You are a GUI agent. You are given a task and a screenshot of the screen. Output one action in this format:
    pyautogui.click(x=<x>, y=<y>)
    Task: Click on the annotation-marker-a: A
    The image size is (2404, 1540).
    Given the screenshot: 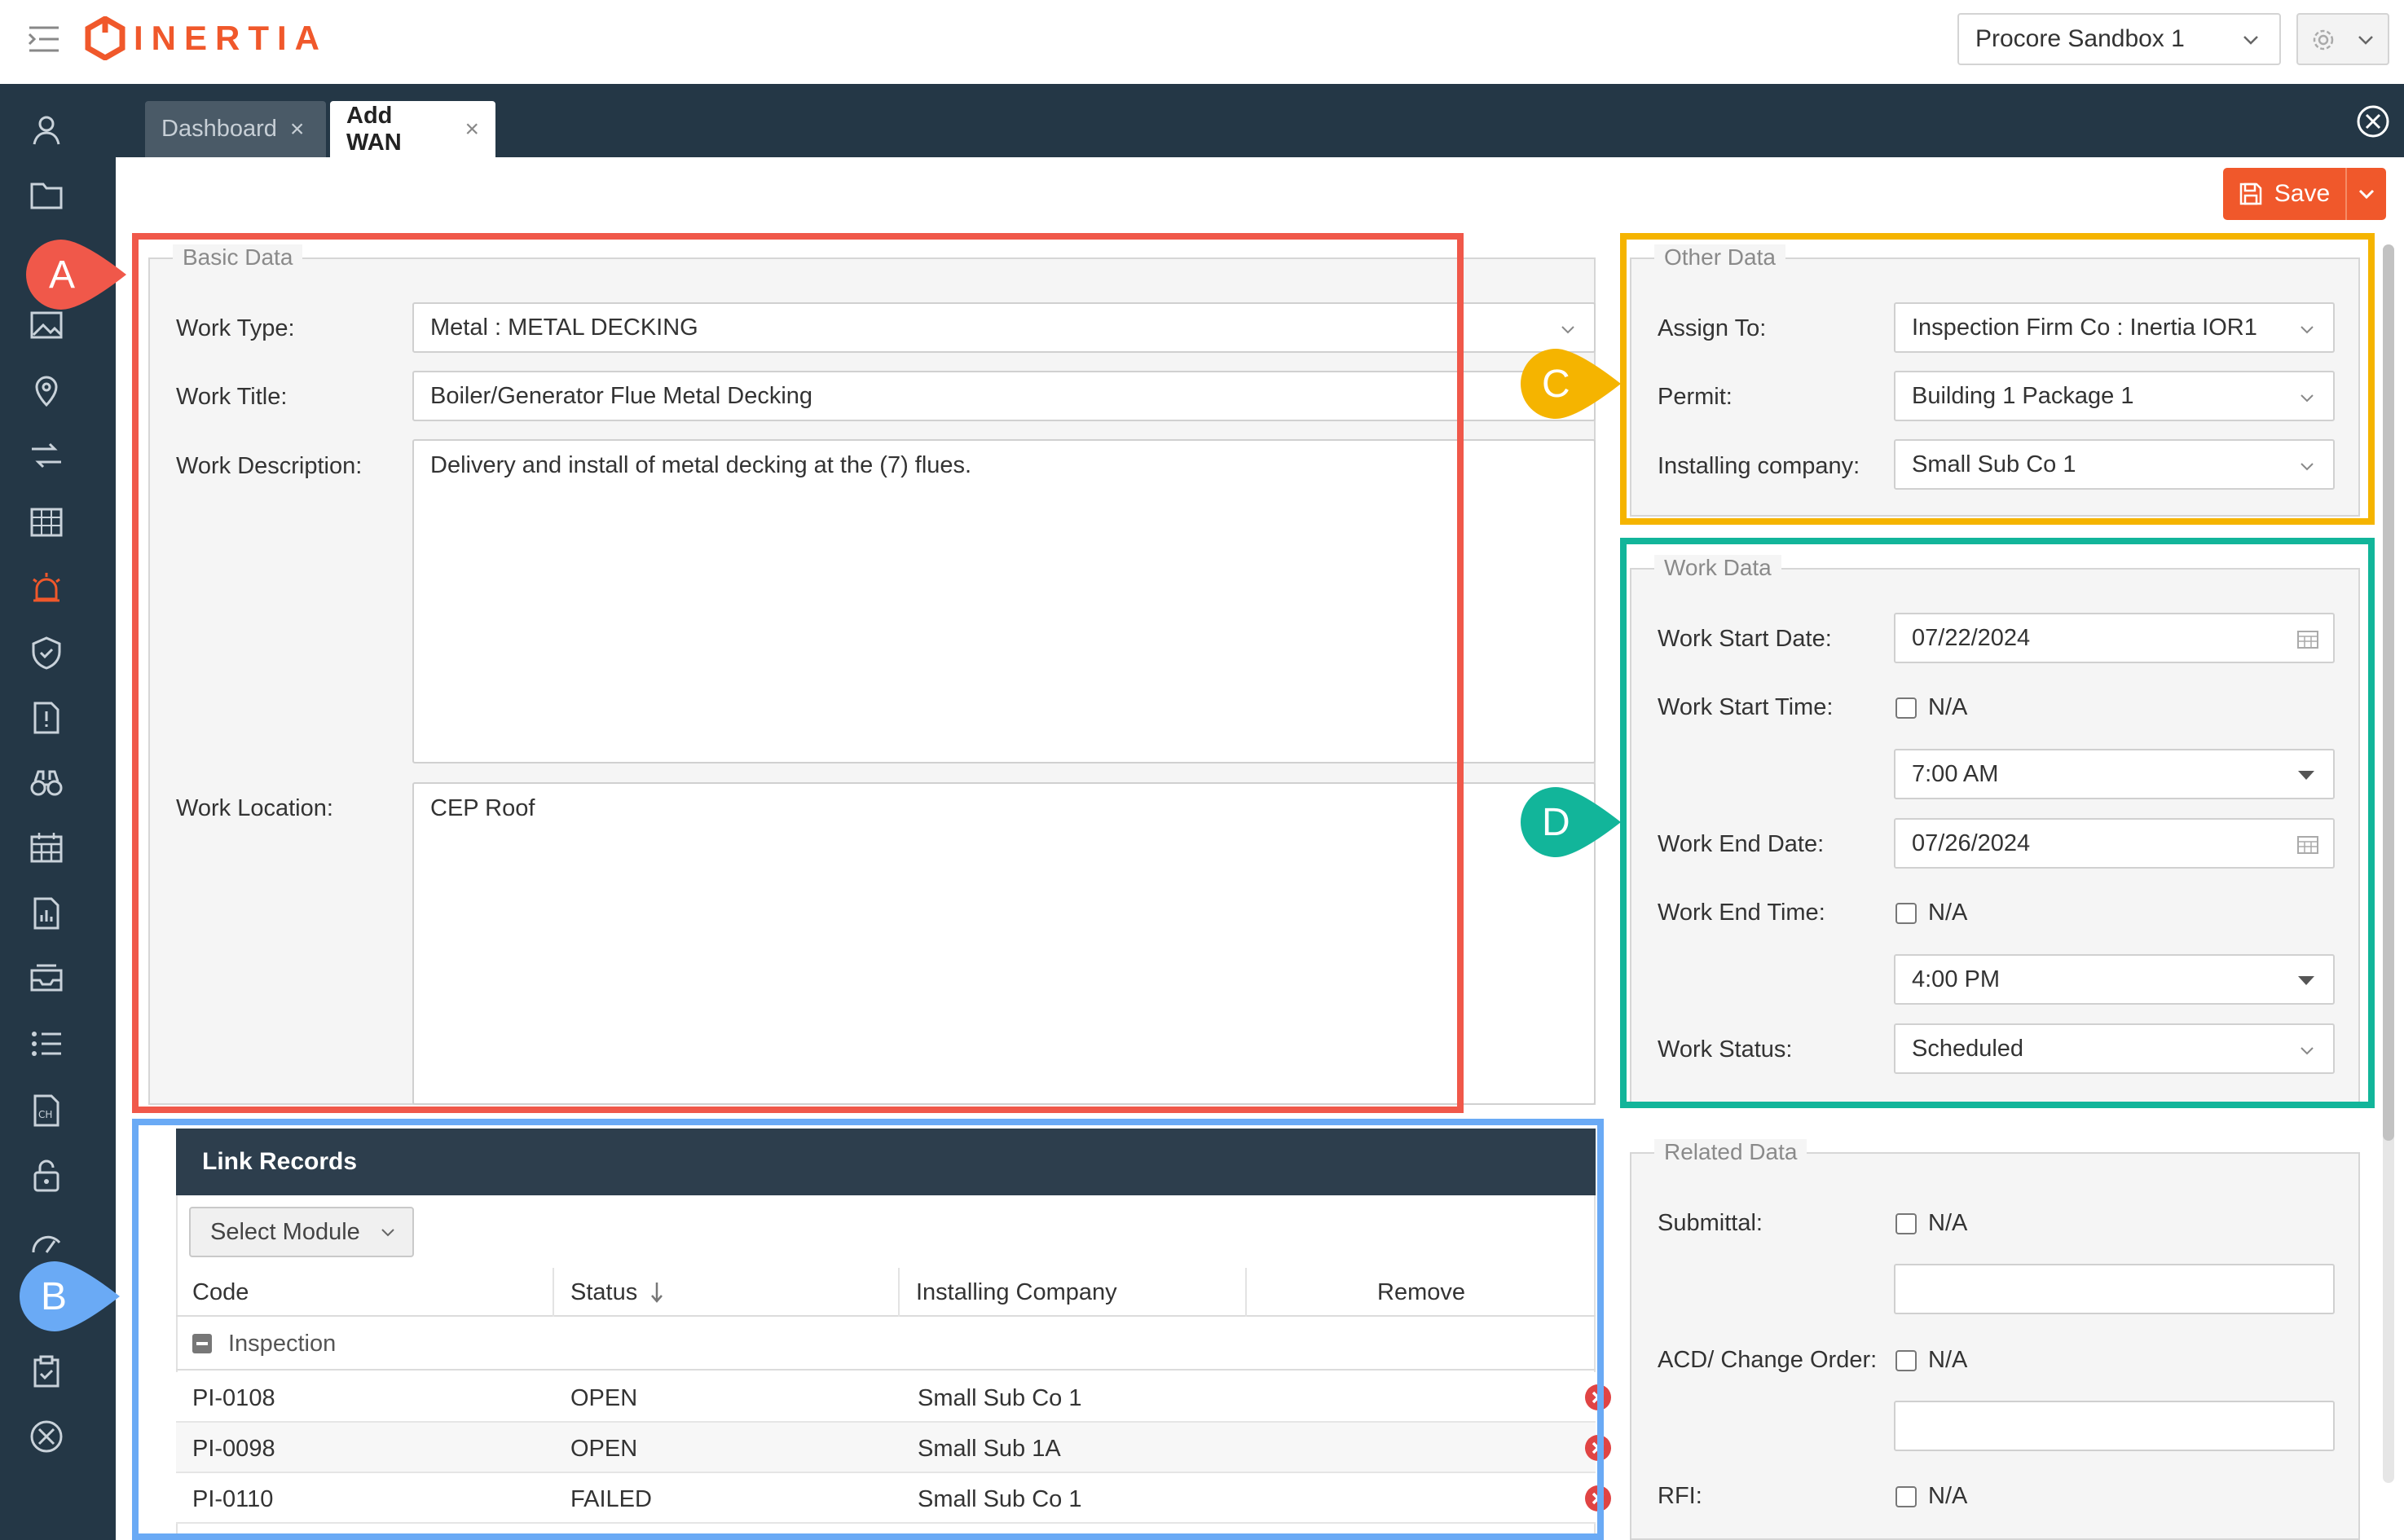 What is the action you would take?
    pyautogui.click(x=77, y=274)
    